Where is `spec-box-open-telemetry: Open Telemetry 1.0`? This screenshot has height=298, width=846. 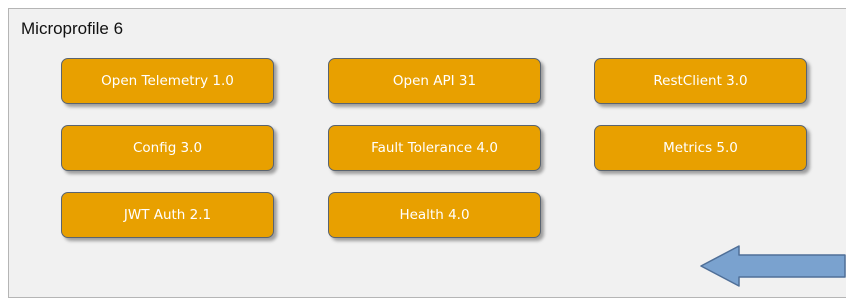 spec-box-open-telemetry: Open Telemetry 1.0 is located at coordinates (167, 81).